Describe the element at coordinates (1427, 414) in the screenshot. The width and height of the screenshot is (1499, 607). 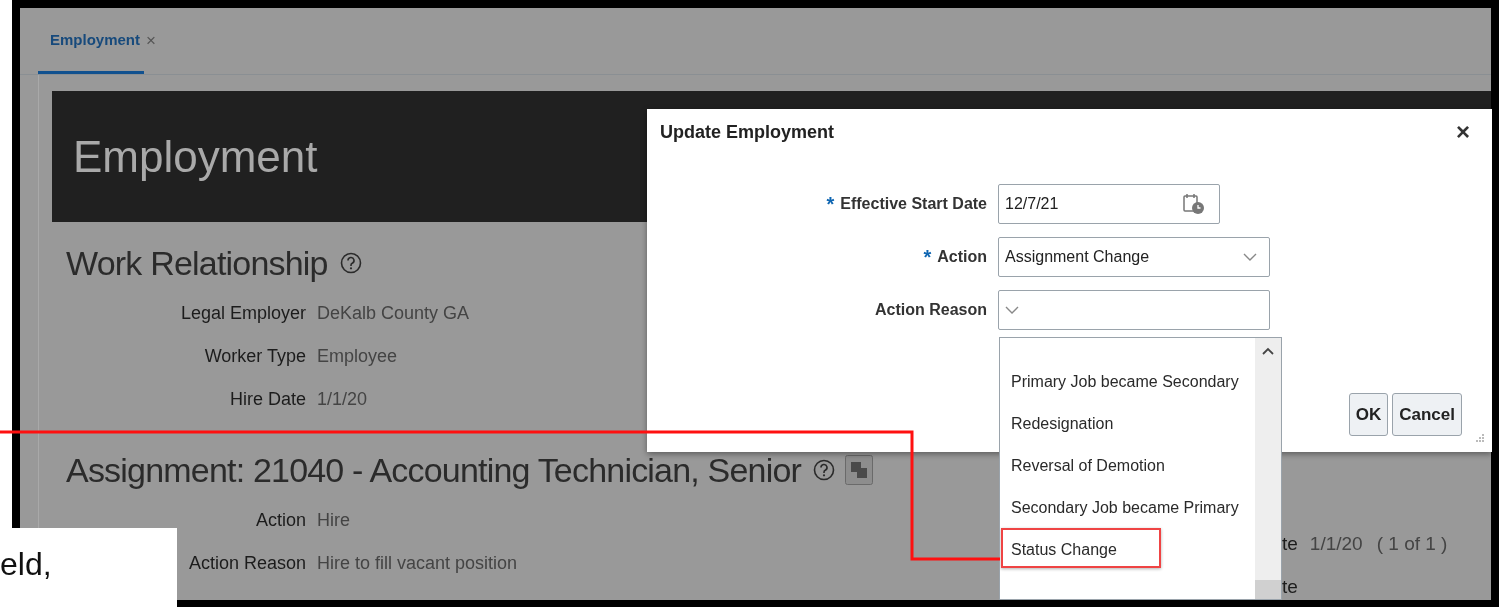
I see `dialog-button: Cancel` at that location.